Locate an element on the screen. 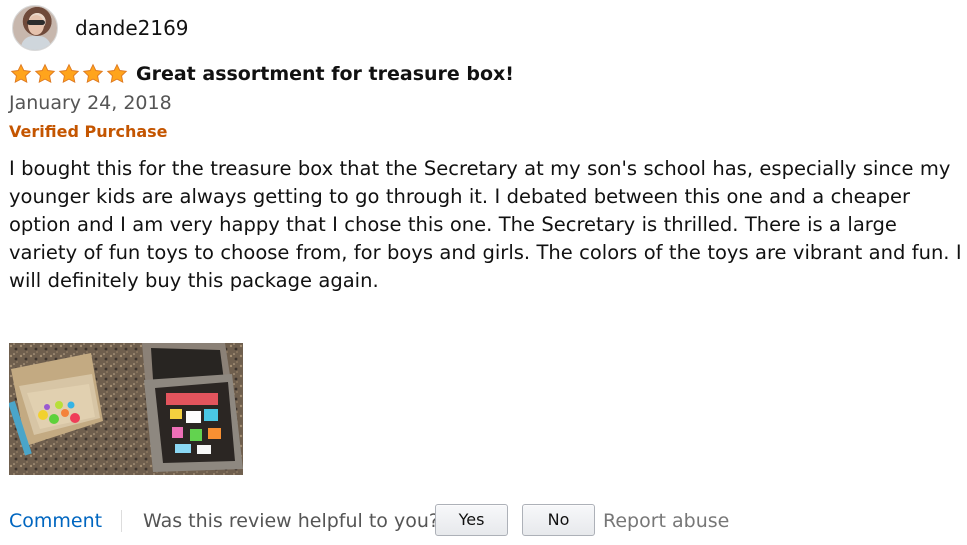 Image resolution: width=967 pixels, height=545 pixels. yes-button: Yes is located at coordinates (471, 520).